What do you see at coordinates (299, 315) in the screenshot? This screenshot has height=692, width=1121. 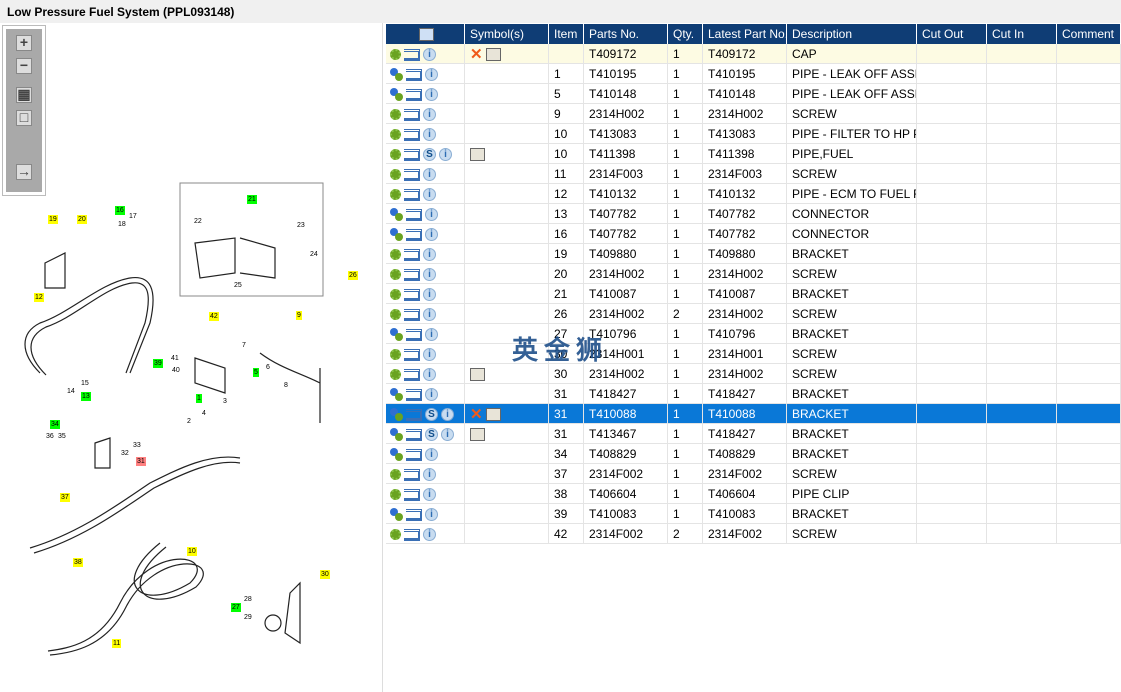 I see `callout-label: 9` at bounding box center [299, 315].